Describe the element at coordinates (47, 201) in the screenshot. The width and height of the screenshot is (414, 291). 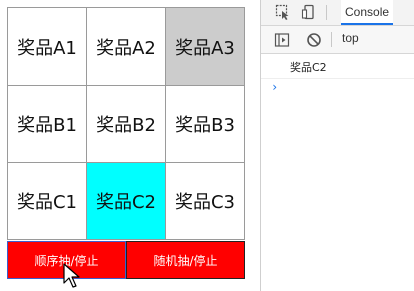
I see `prize-cell-c1: 奖品C1` at that location.